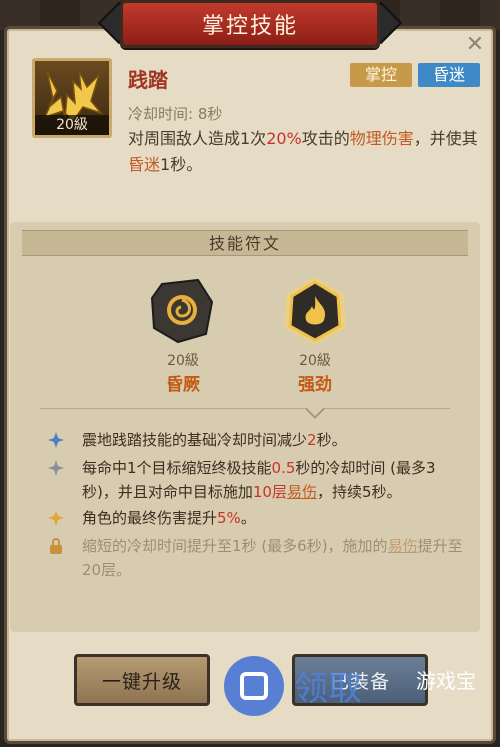  I want to click on rune-faint: 20級 昏厥, so click(183, 335).